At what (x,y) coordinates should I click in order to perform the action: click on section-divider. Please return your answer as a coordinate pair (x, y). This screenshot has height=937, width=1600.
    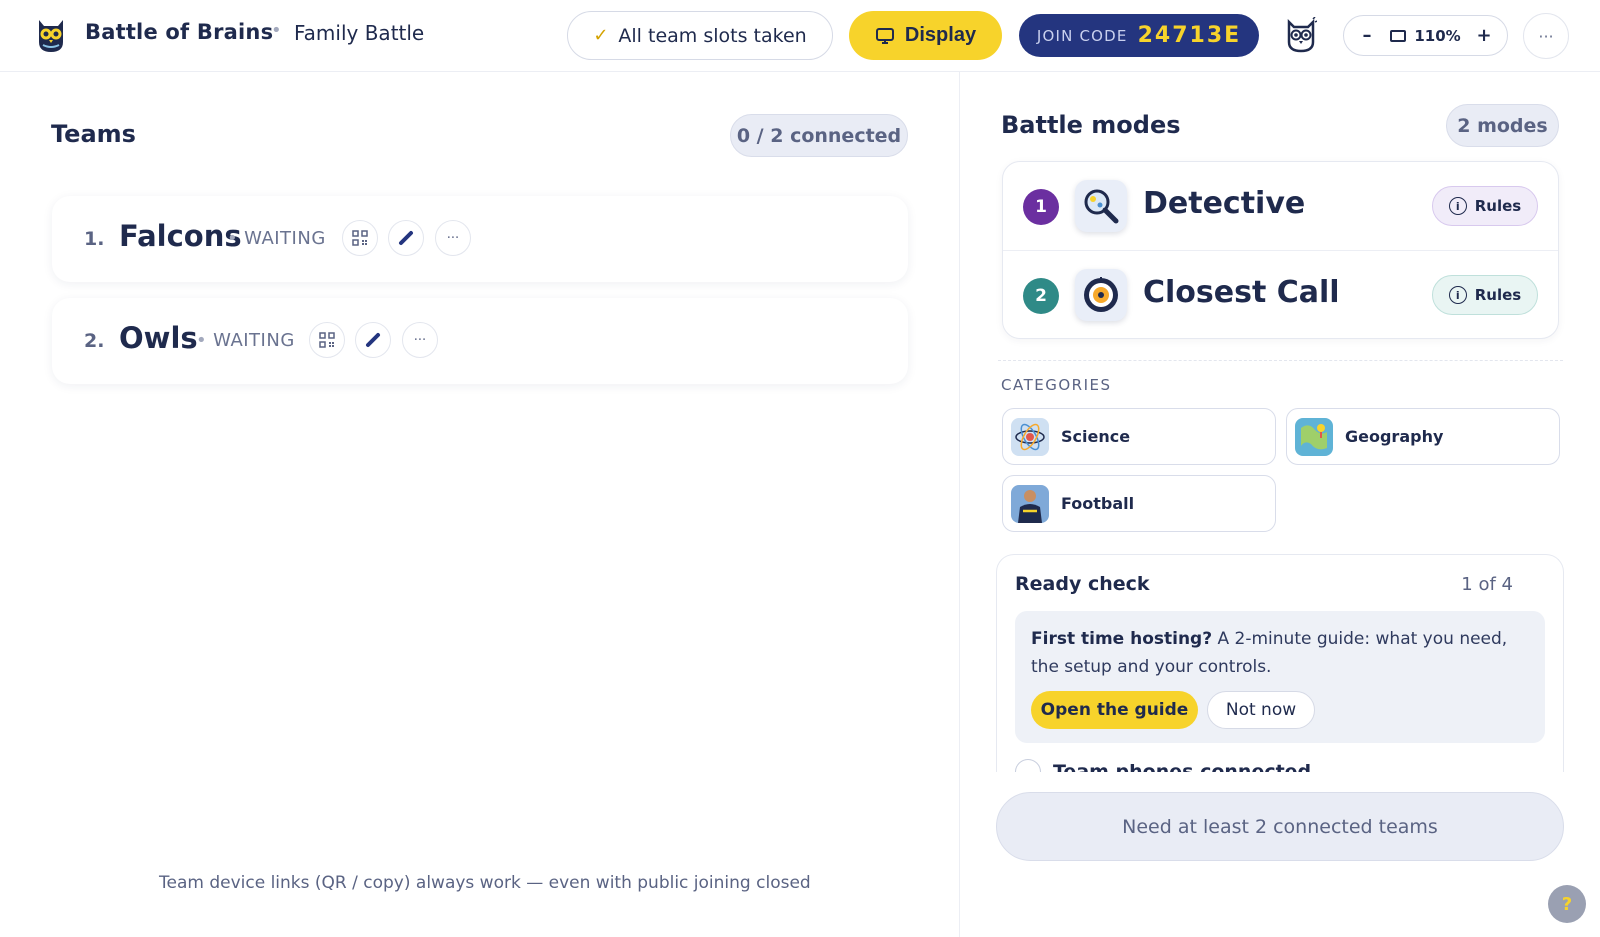
    Looking at the image, I should click on (1280, 360).